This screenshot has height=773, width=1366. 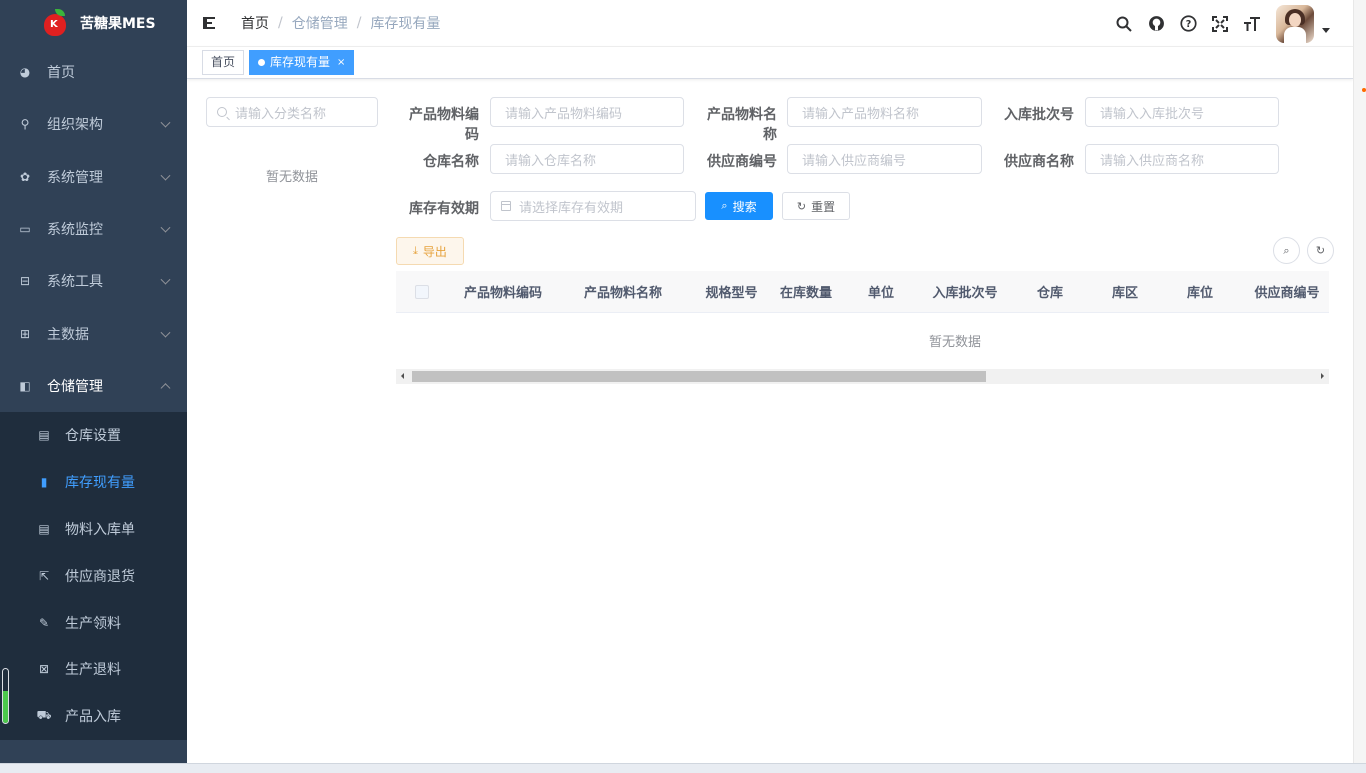 What do you see at coordinates (699, 376) in the screenshot?
I see `scrollbar-thumb` at bounding box center [699, 376].